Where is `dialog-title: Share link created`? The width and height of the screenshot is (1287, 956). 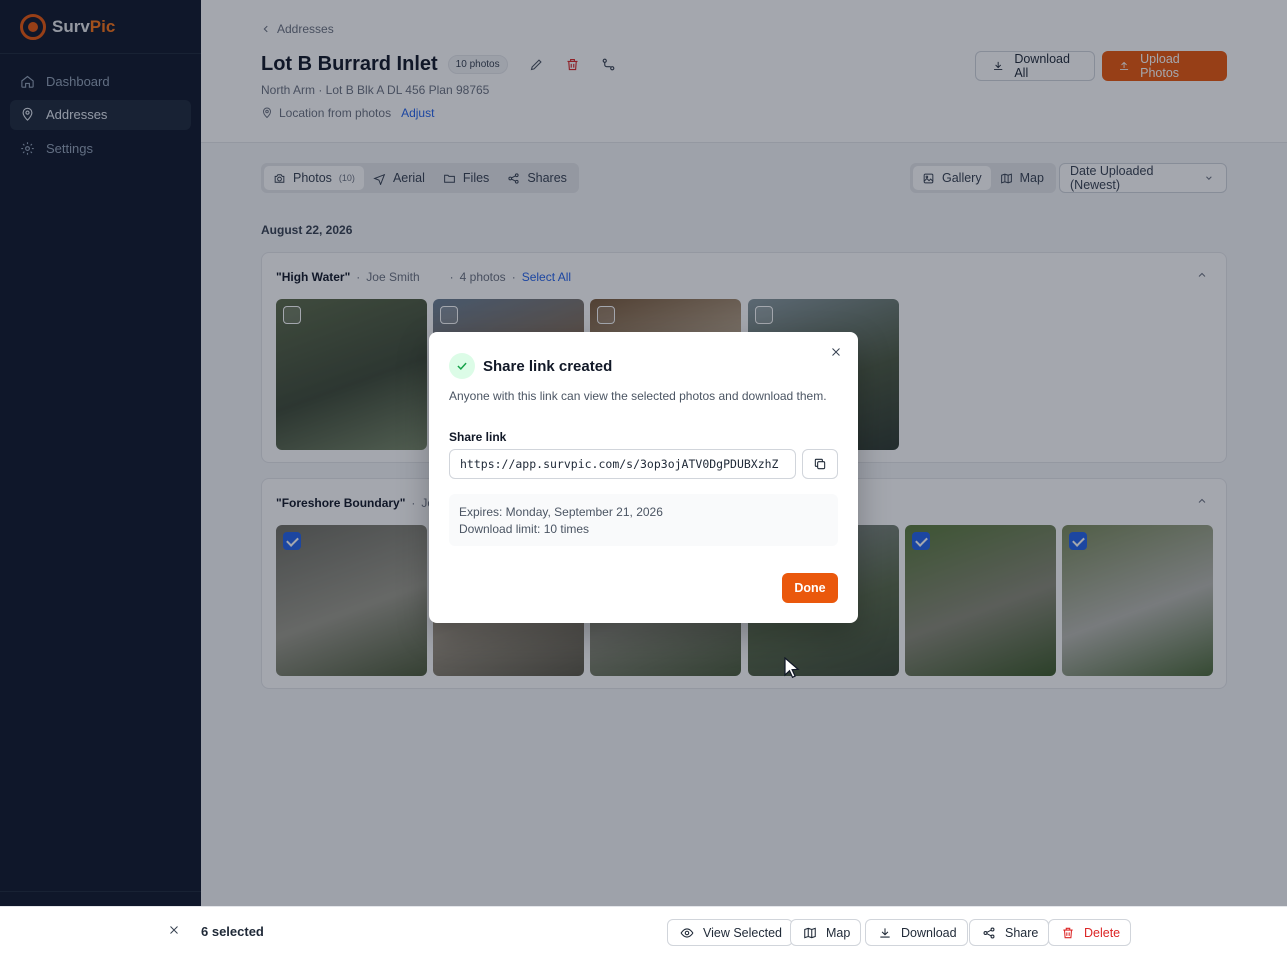 dialog-title: Share link created is located at coordinates (548, 366).